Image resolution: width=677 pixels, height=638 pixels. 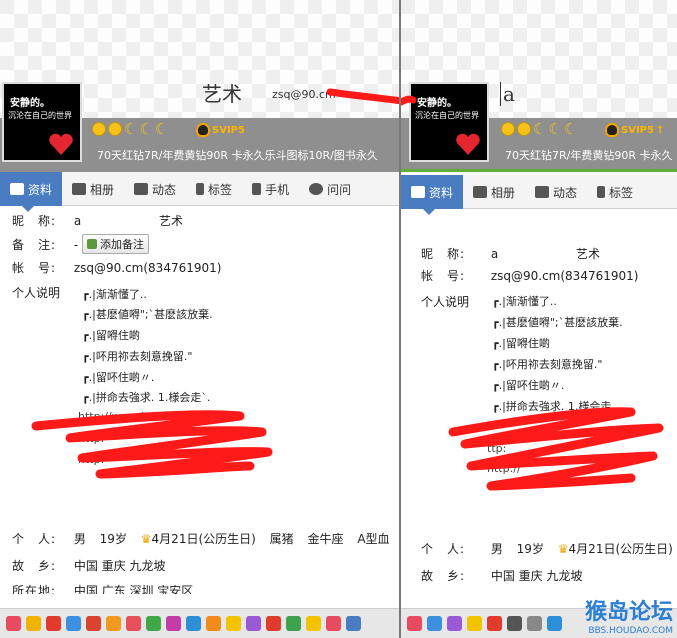 What do you see at coordinates (17, 189) in the screenshot?
I see `profile-card-icon` at bounding box center [17, 189].